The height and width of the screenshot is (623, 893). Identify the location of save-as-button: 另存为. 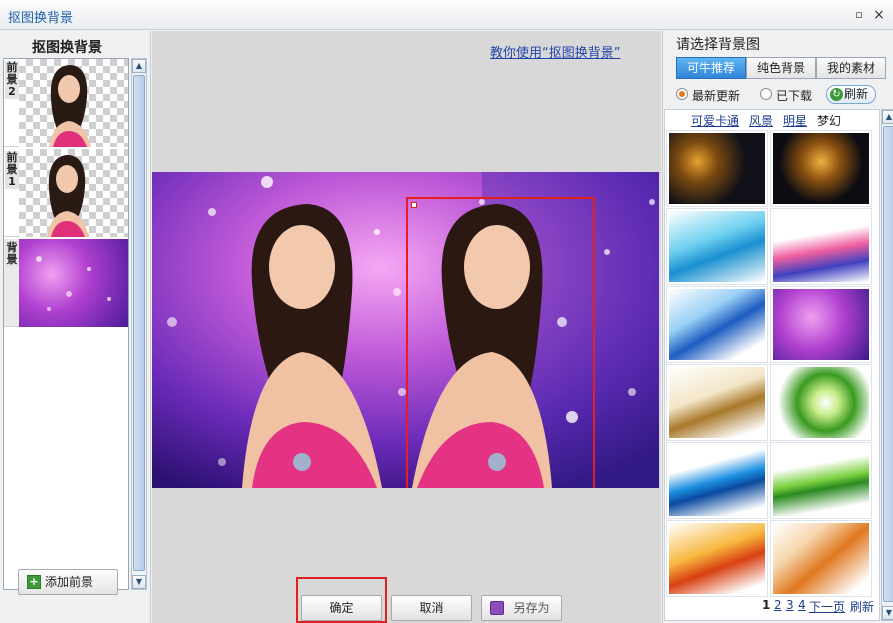
(521, 608).